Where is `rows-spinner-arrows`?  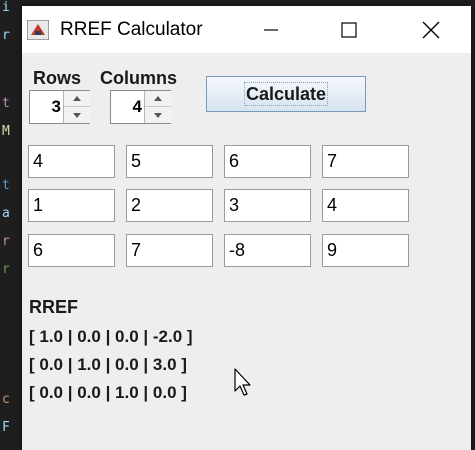 rows-spinner-arrows is located at coordinates (76, 107).